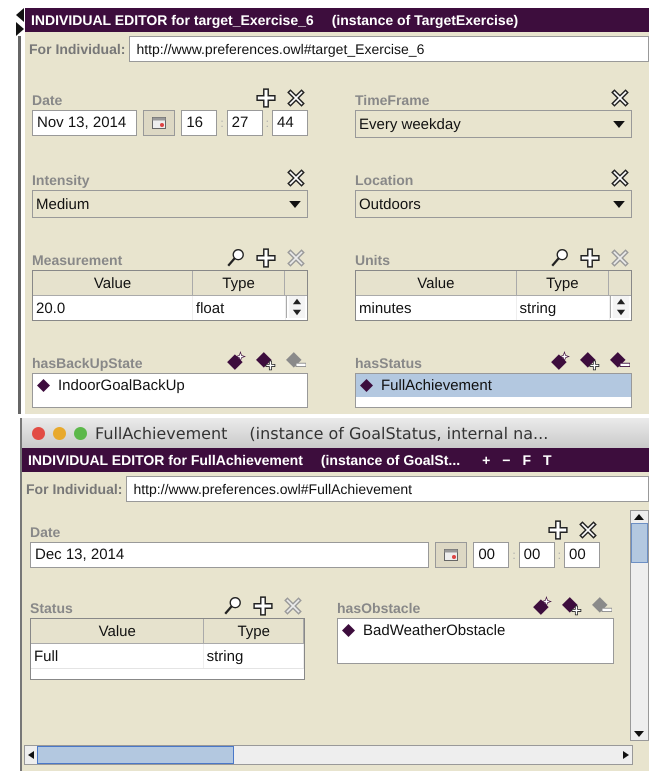 The height and width of the screenshot is (771, 649). Describe the element at coordinates (475, 630) in the screenshot. I see `list-item: BadWeatherObstacle` at that location.